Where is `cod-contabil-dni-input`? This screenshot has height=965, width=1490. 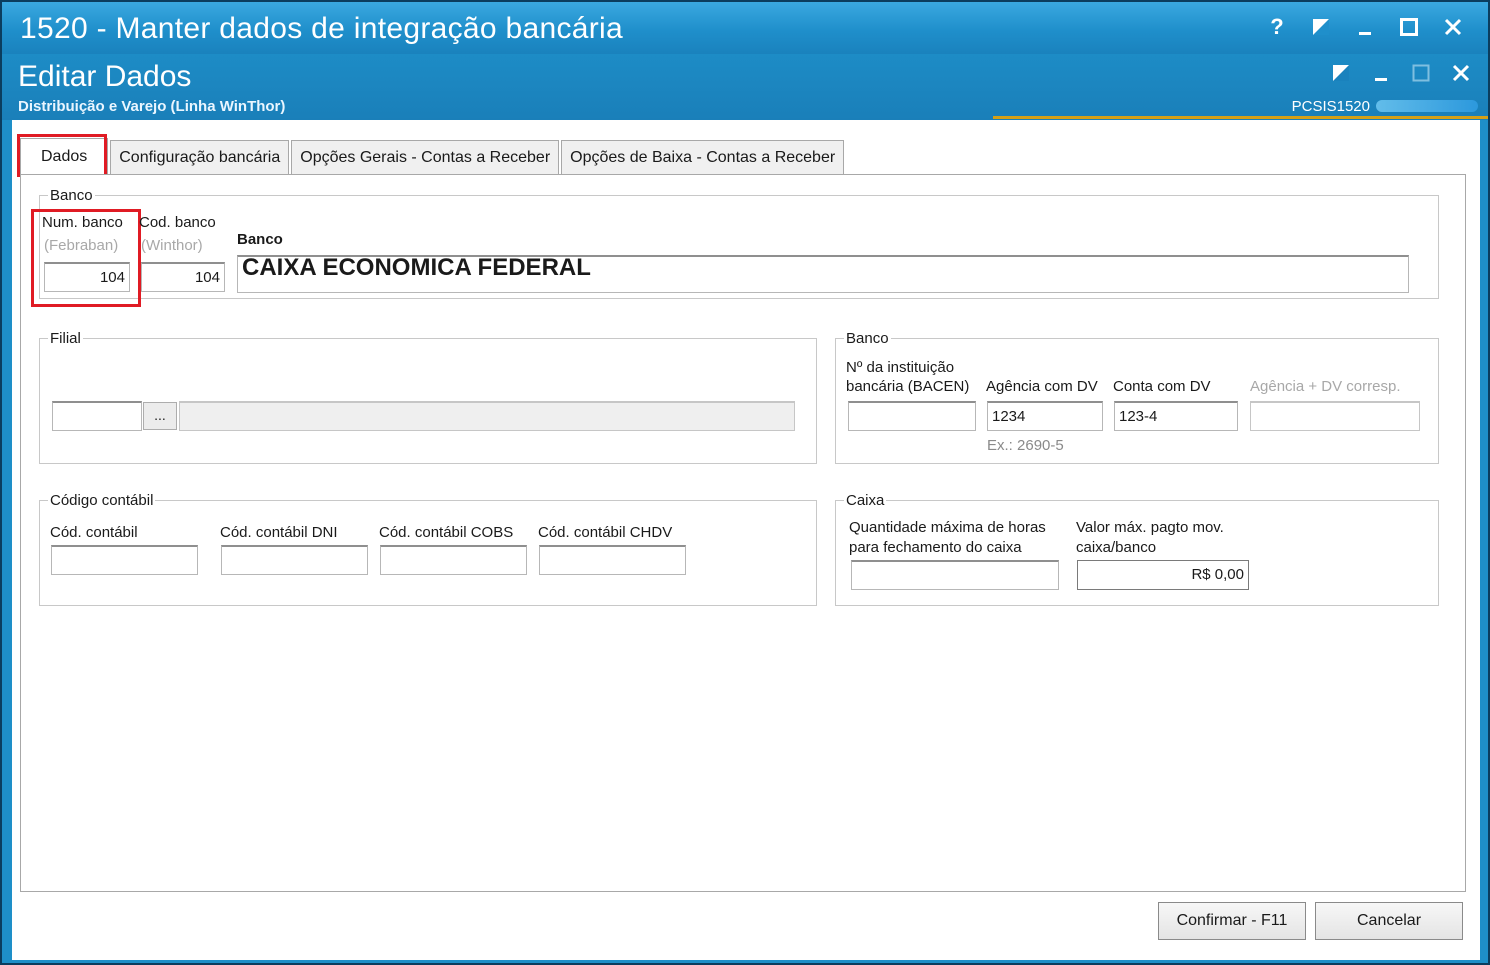
cod-contabil-dni-input is located at coordinates (294, 560).